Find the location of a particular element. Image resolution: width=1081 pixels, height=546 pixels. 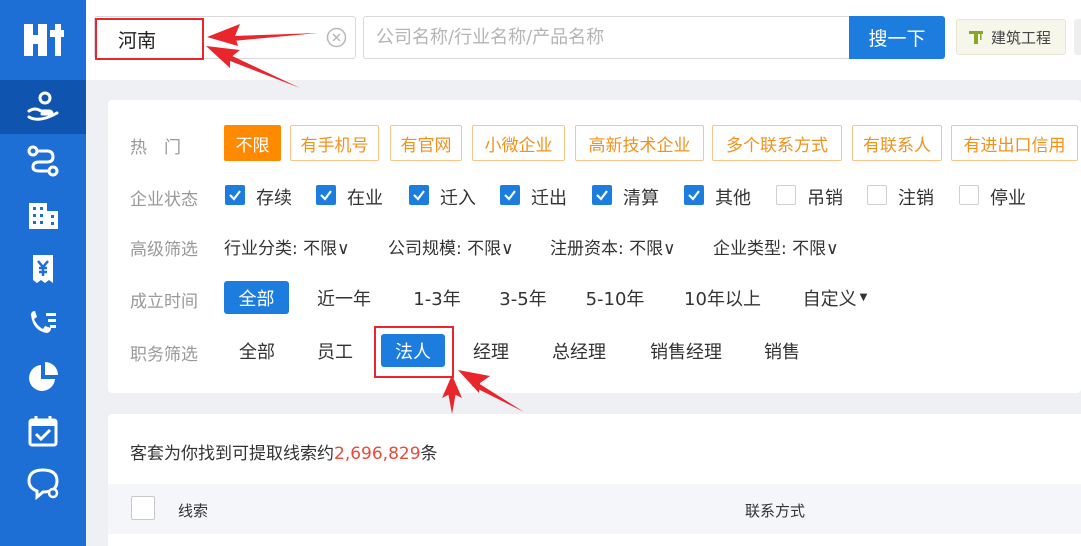

sidebar is located at coordinates (43, 273).